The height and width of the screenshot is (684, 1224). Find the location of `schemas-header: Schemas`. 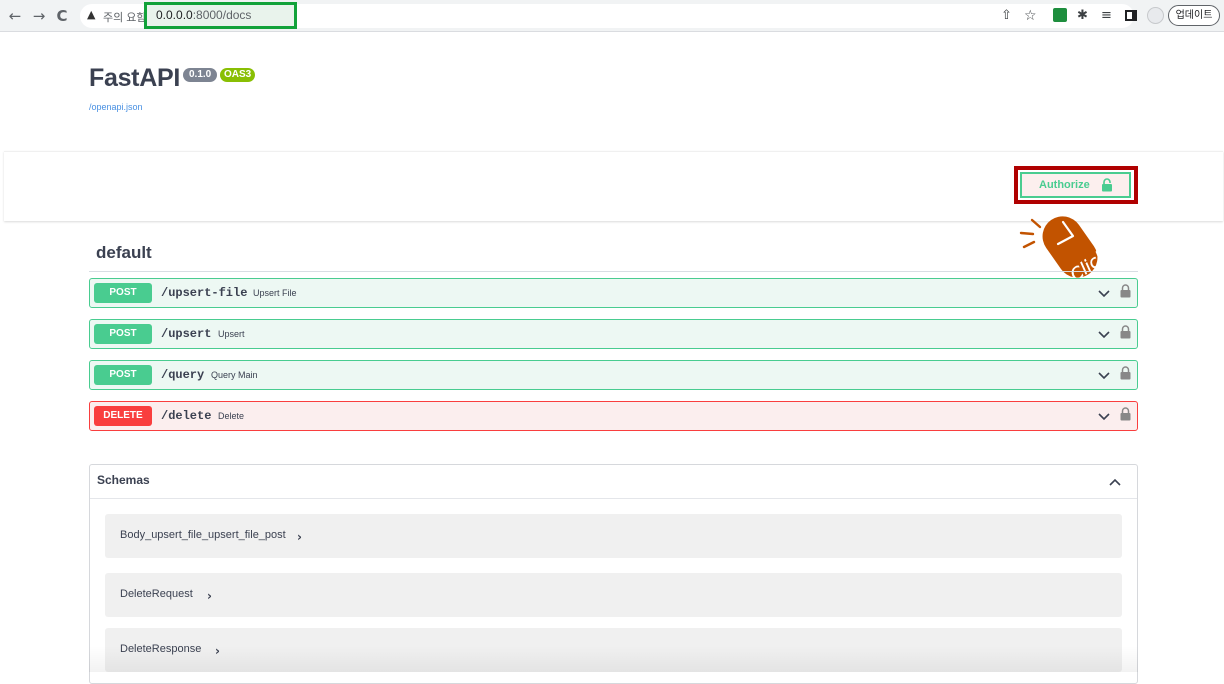

schemas-header: Schemas is located at coordinates (613, 482).